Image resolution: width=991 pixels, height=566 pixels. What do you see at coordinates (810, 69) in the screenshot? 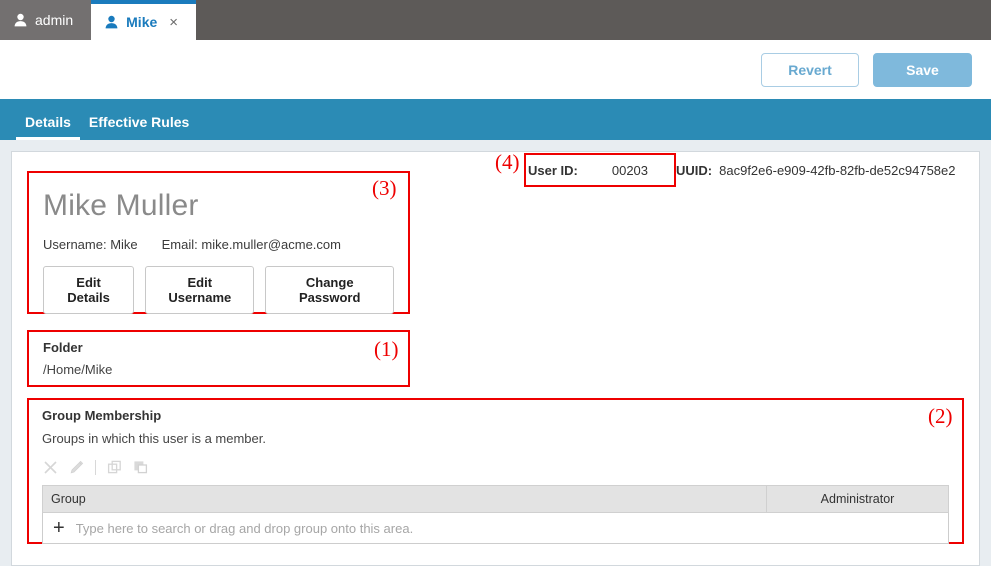
I see `revert-button: Revert` at bounding box center [810, 69].